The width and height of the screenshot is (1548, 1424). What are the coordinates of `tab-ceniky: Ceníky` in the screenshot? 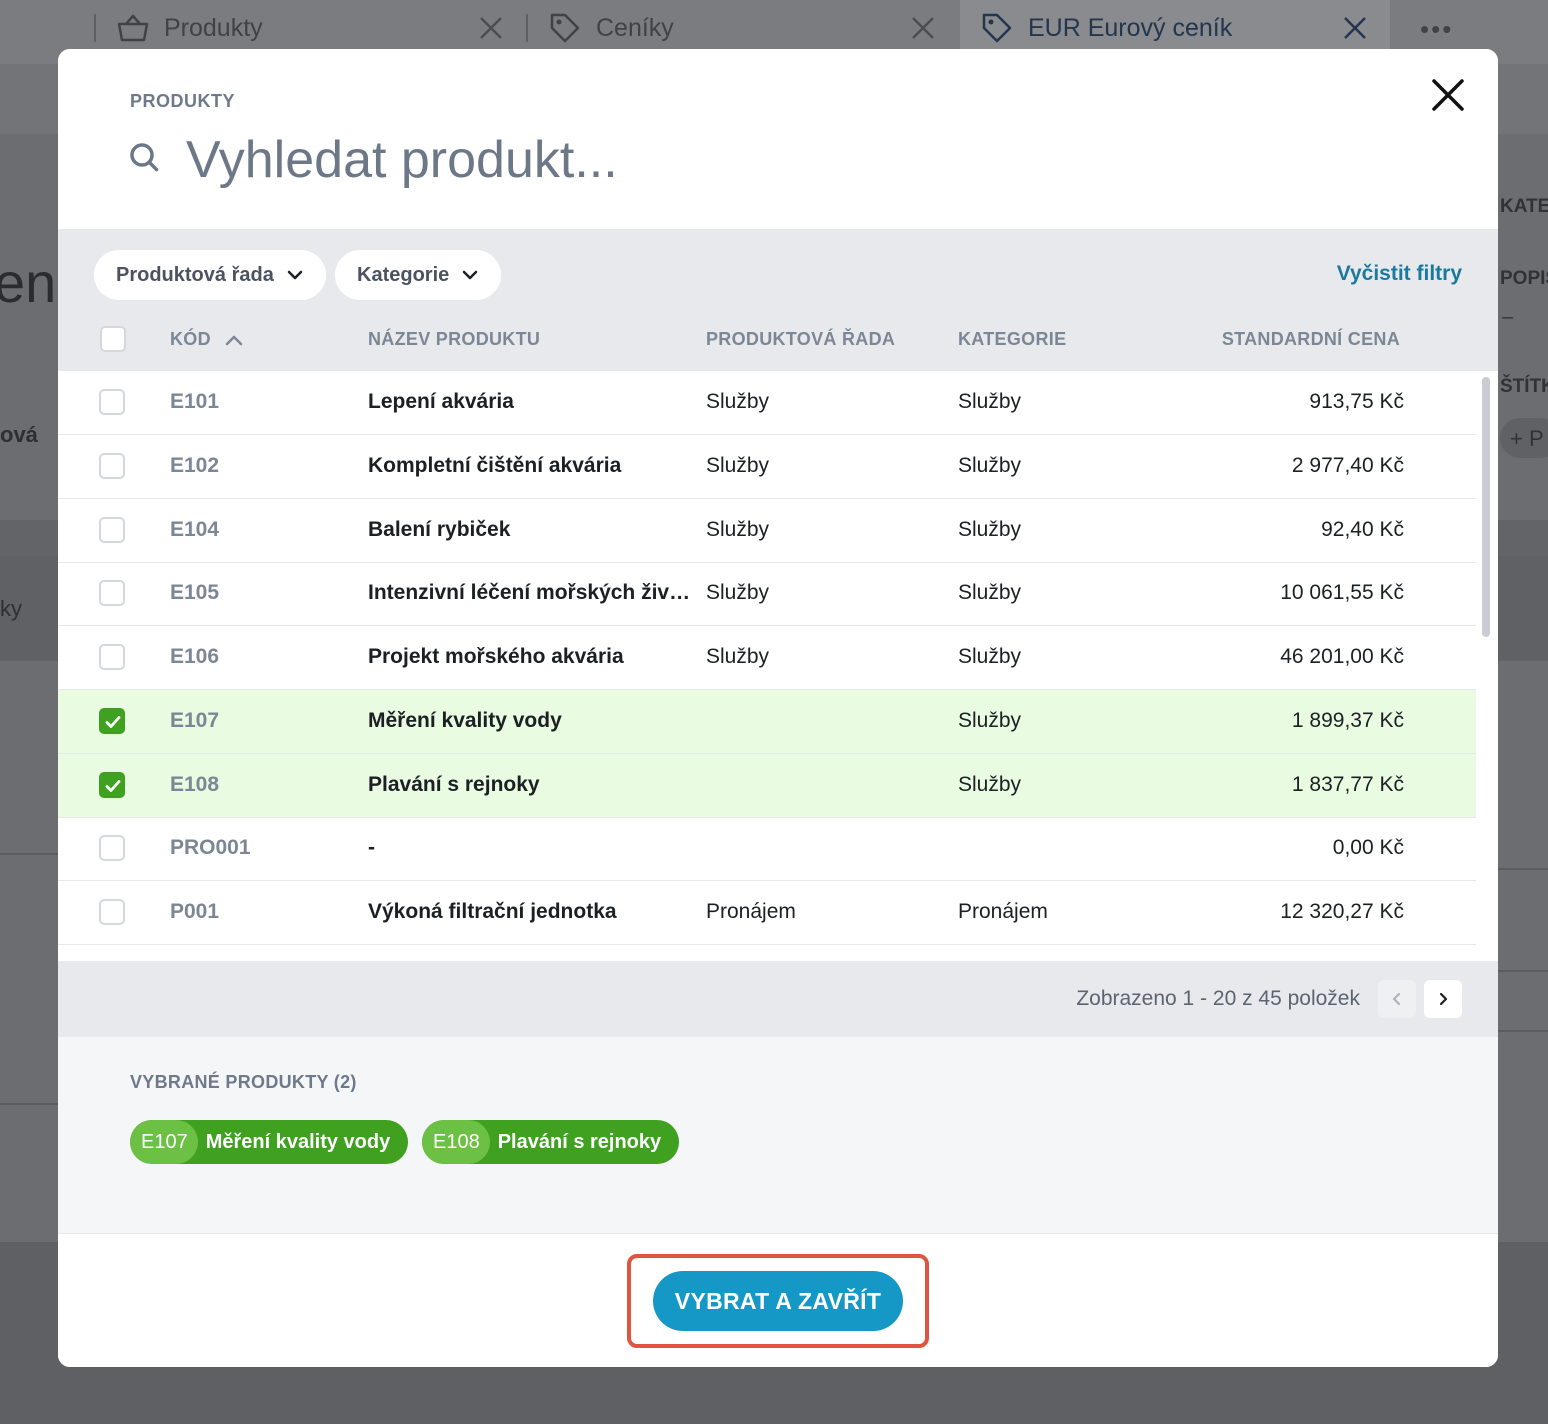 It's located at (743, 28).